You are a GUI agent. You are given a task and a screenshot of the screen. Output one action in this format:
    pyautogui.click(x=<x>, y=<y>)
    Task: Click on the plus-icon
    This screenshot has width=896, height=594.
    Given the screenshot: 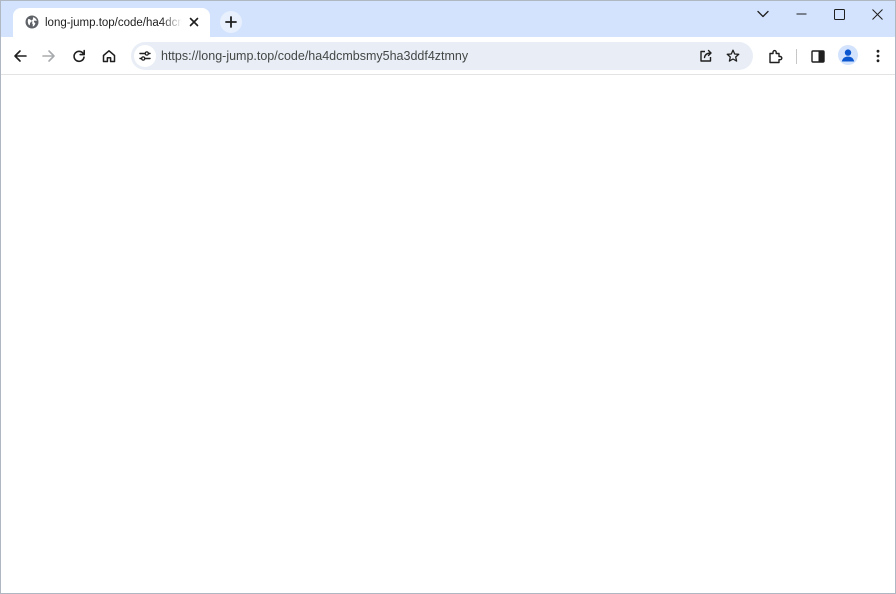 What is the action you would take?
    pyautogui.click(x=231, y=22)
    